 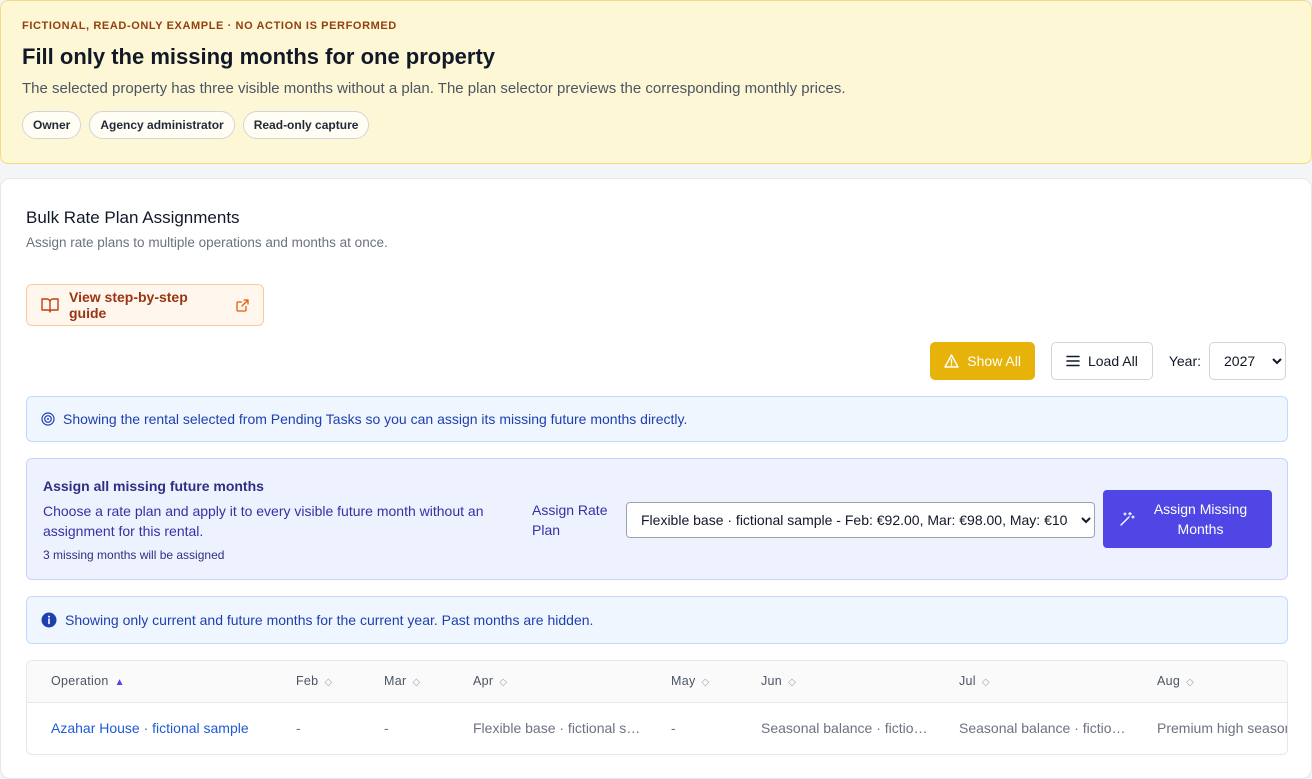 I want to click on column-header-apr: Apr ◇, so click(x=548, y=682).